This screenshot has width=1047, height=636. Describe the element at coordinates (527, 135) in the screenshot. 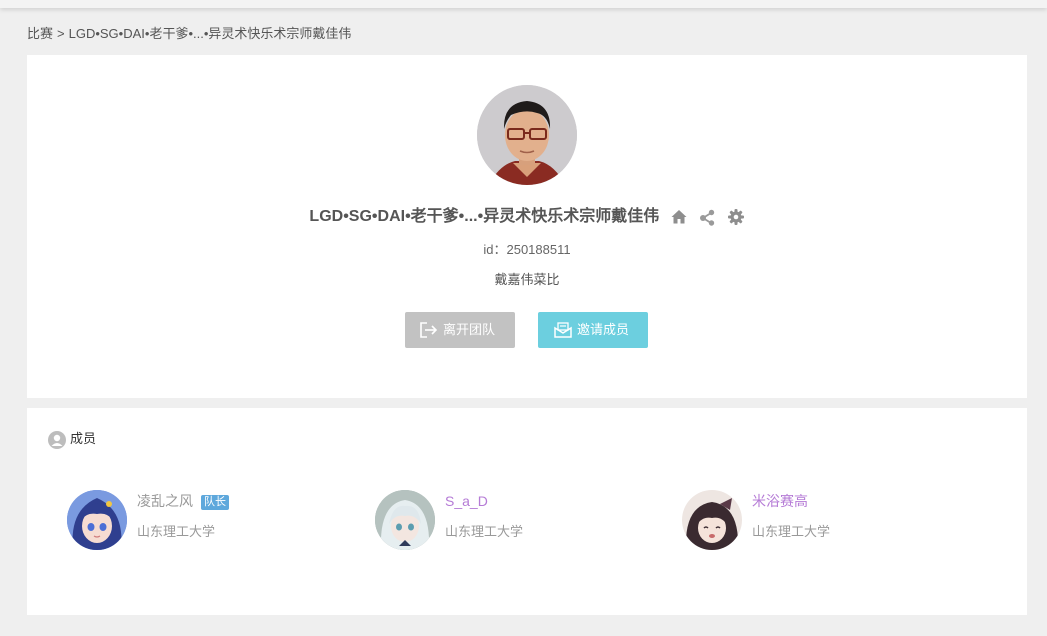

I see `team-avatar` at that location.